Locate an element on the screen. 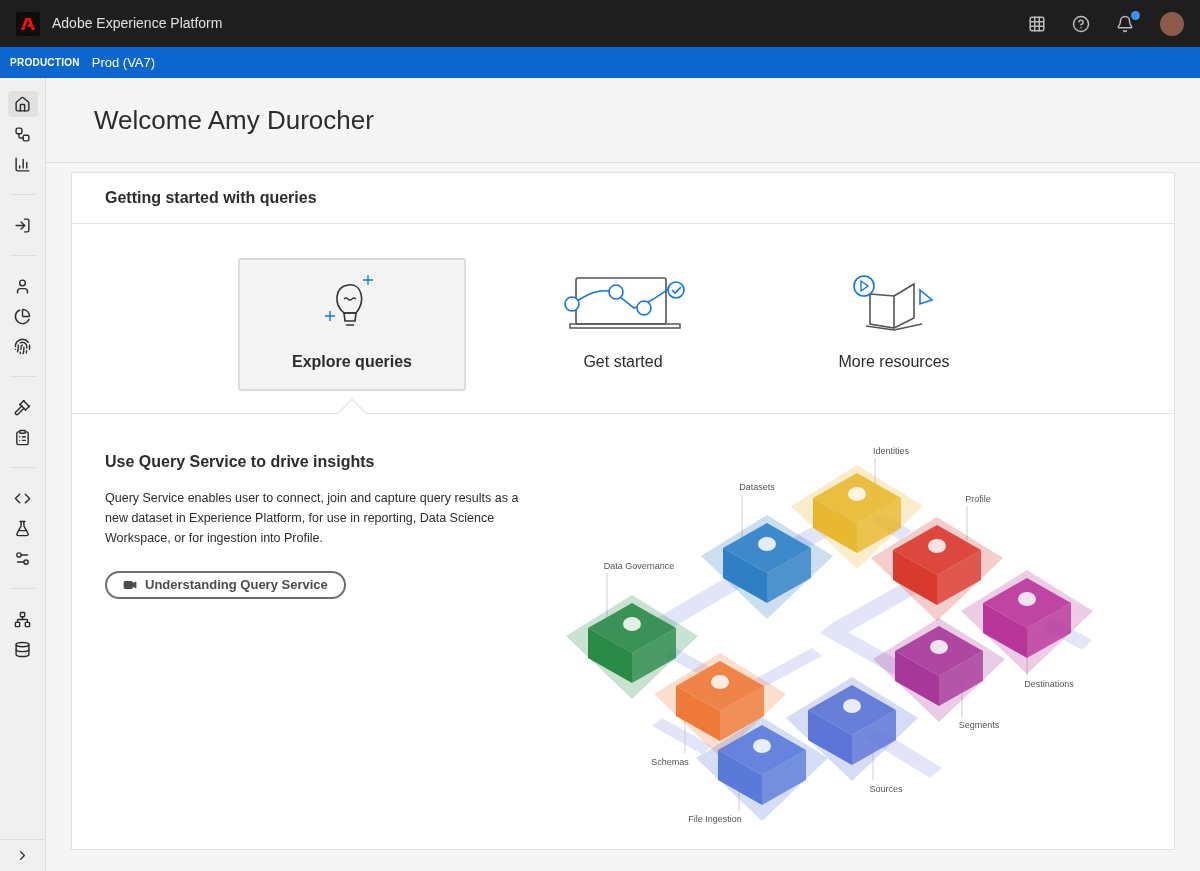  environment-label: PRODUCTION is located at coordinates (45, 63).